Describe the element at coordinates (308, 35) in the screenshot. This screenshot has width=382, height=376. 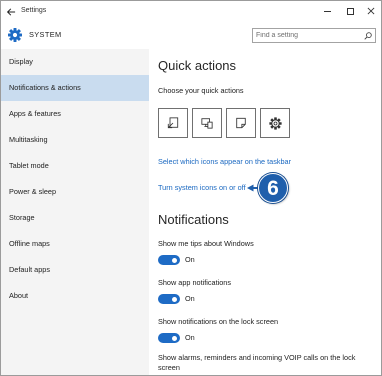
I see `search-input` at that location.